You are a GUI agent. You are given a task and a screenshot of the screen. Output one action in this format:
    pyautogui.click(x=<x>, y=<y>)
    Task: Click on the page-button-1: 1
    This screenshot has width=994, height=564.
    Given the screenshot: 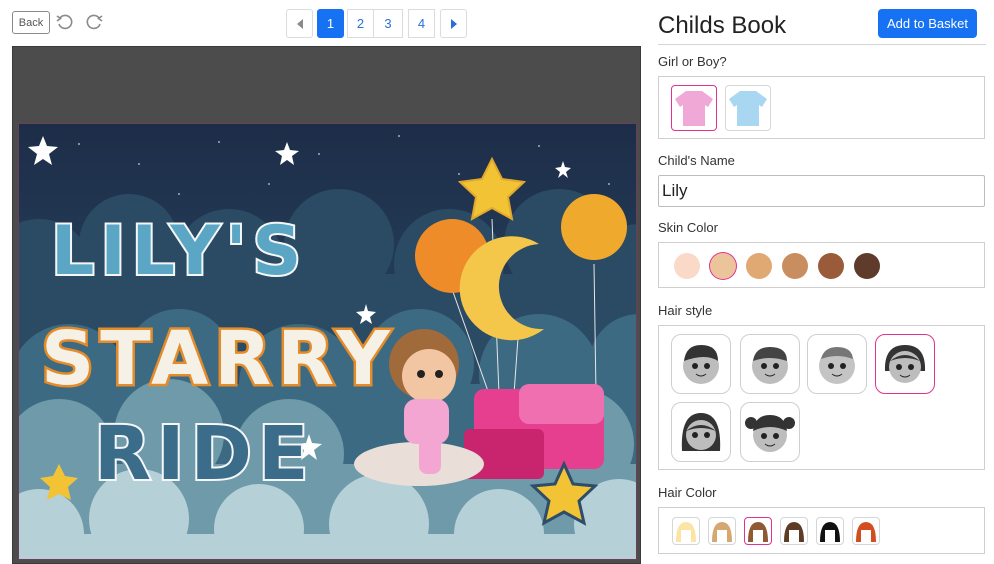 What is the action you would take?
    pyautogui.click(x=330, y=23)
    